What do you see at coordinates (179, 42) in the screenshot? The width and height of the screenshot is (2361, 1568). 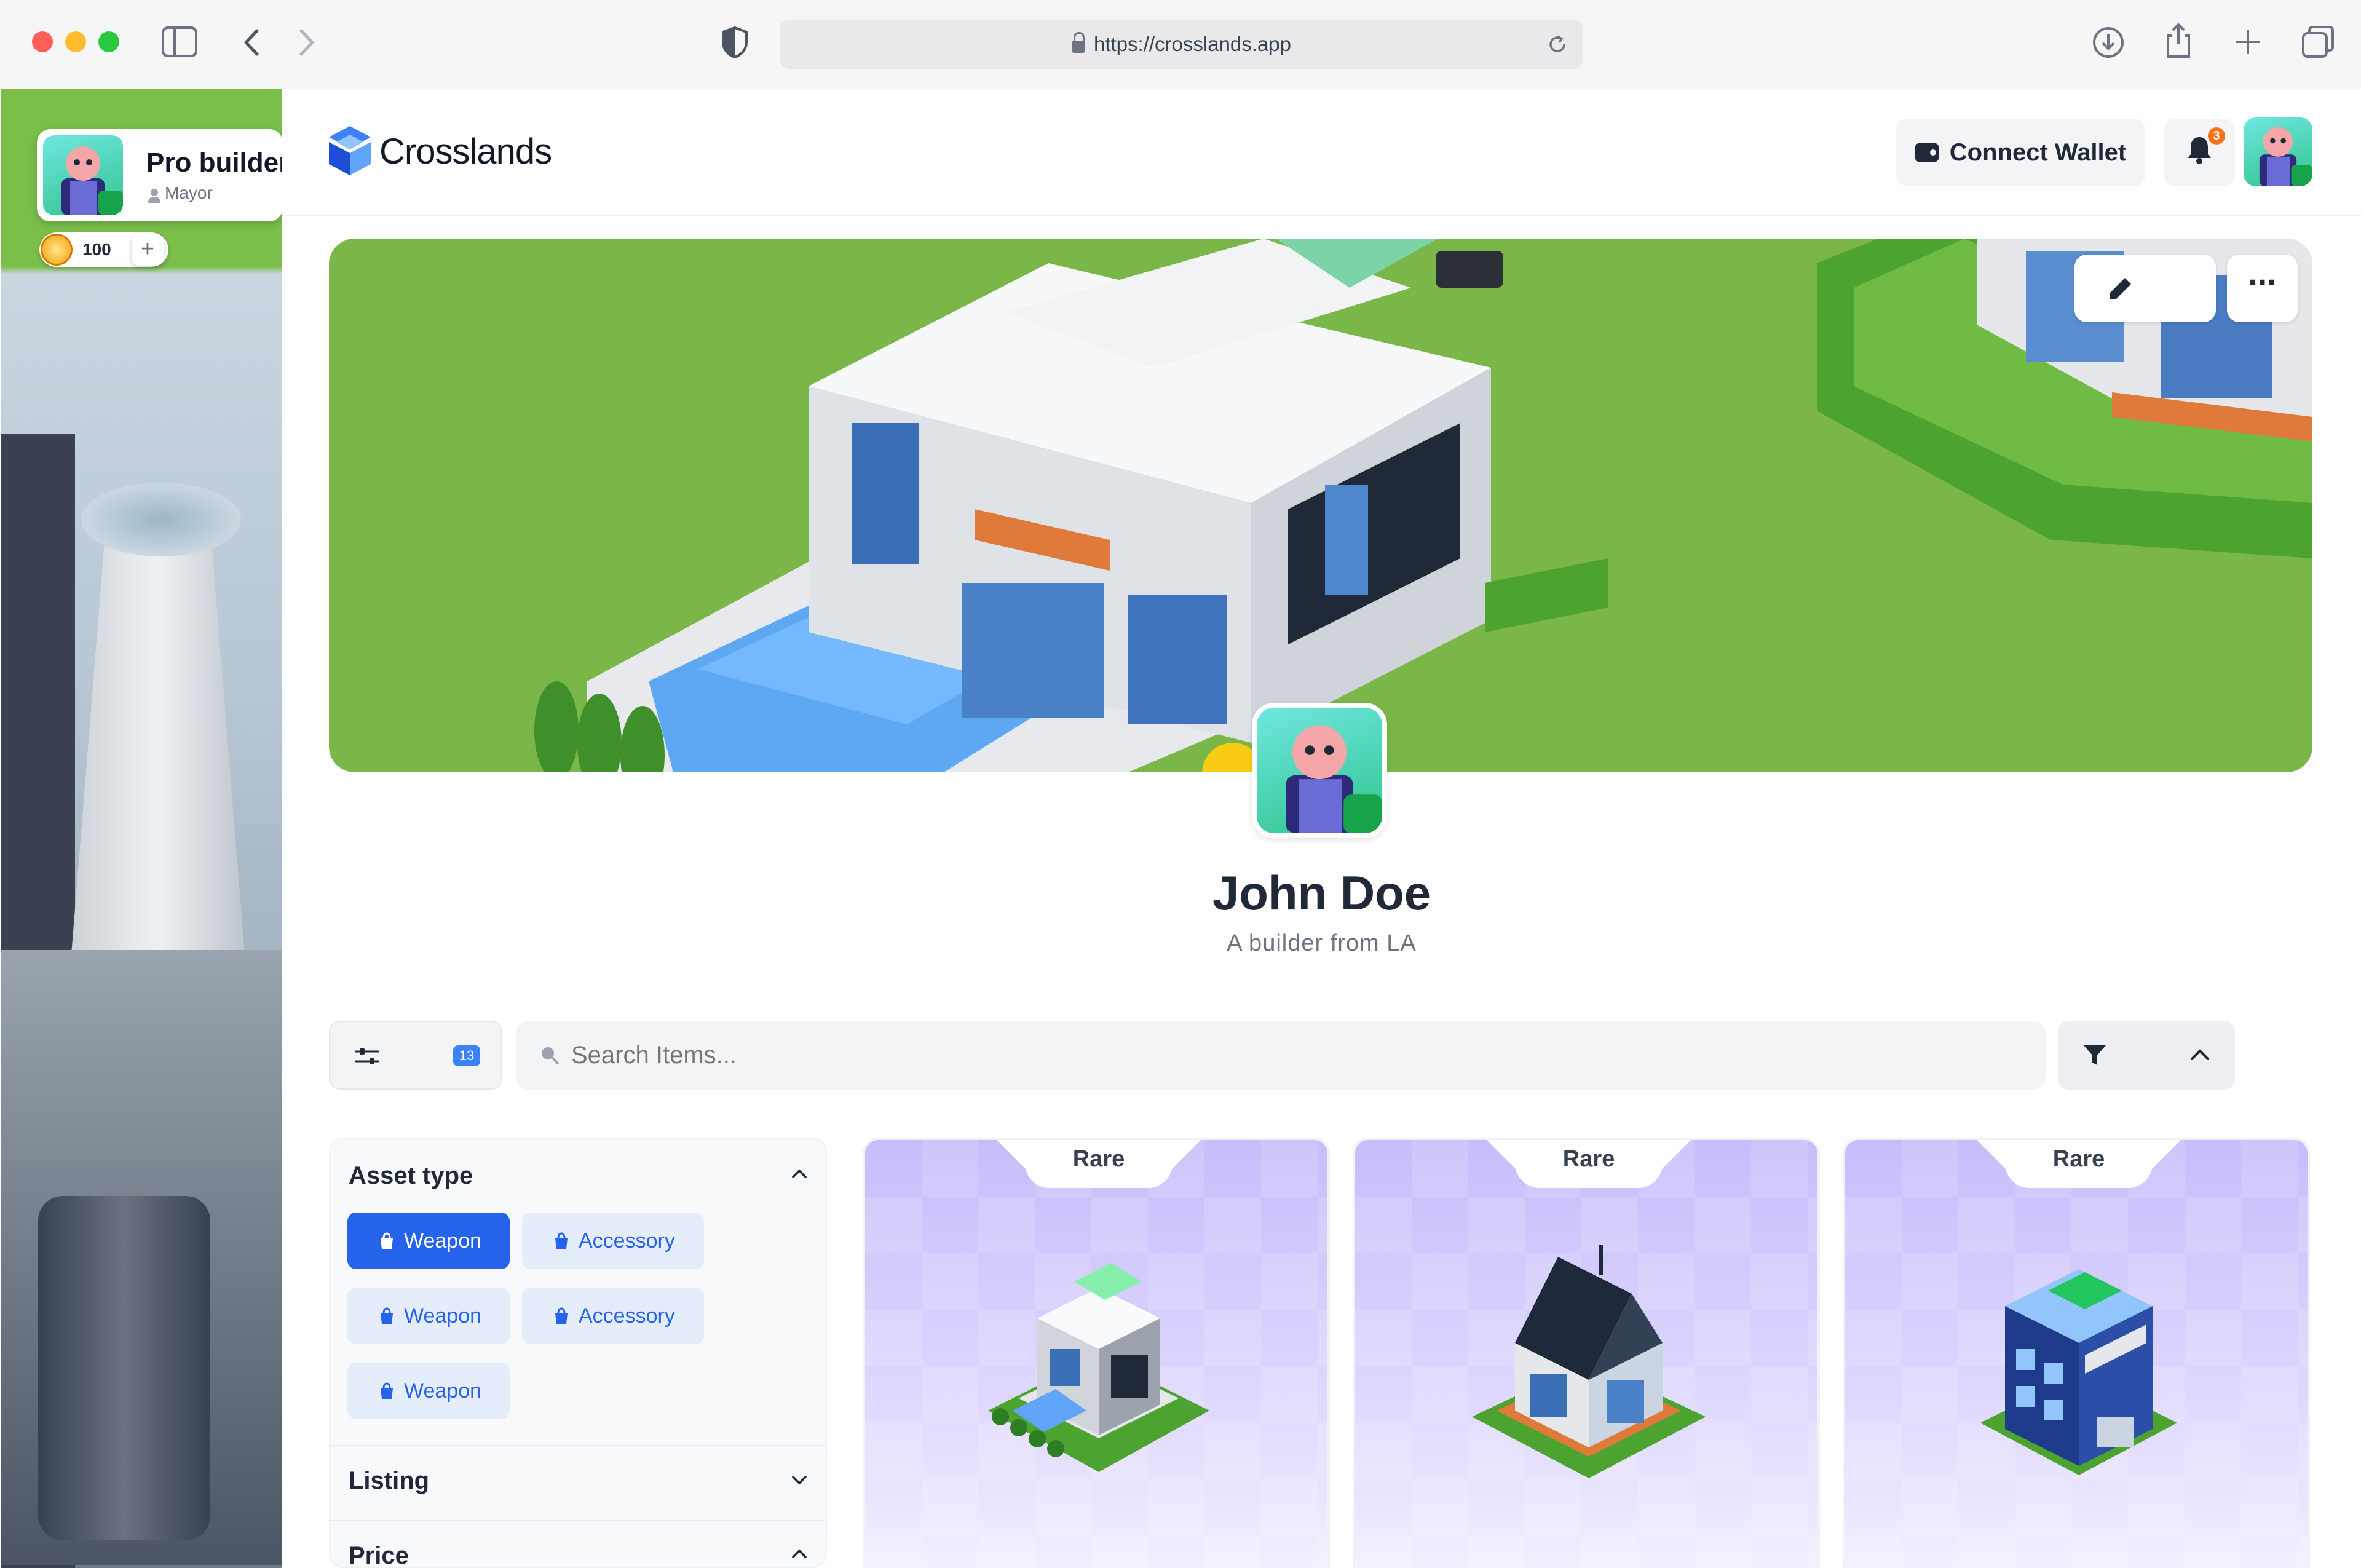 I see `sidebar-icon` at bounding box center [179, 42].